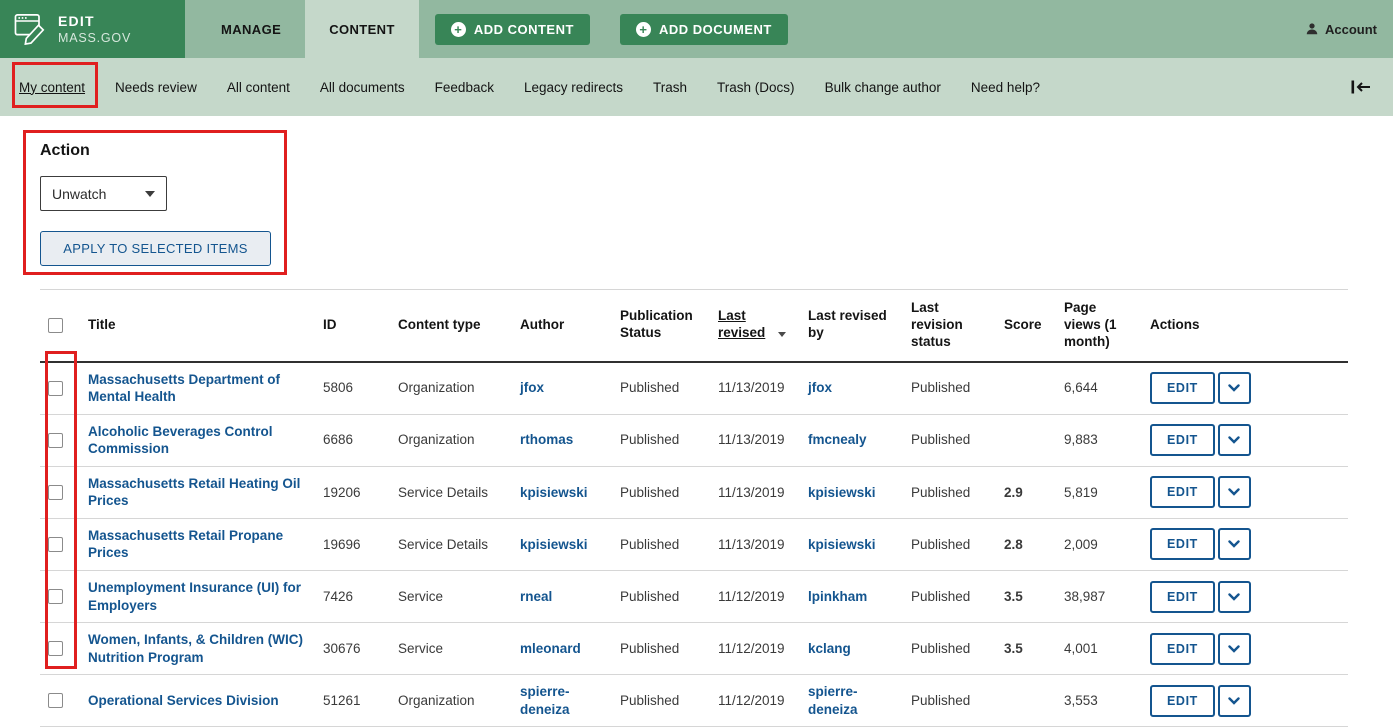 The height and width of the screenshot is (727, 1393). What do you see at coordinates (103, 193) in the screenshot?
I see `action-select: Unwatch` at bounding box center [103, 193].